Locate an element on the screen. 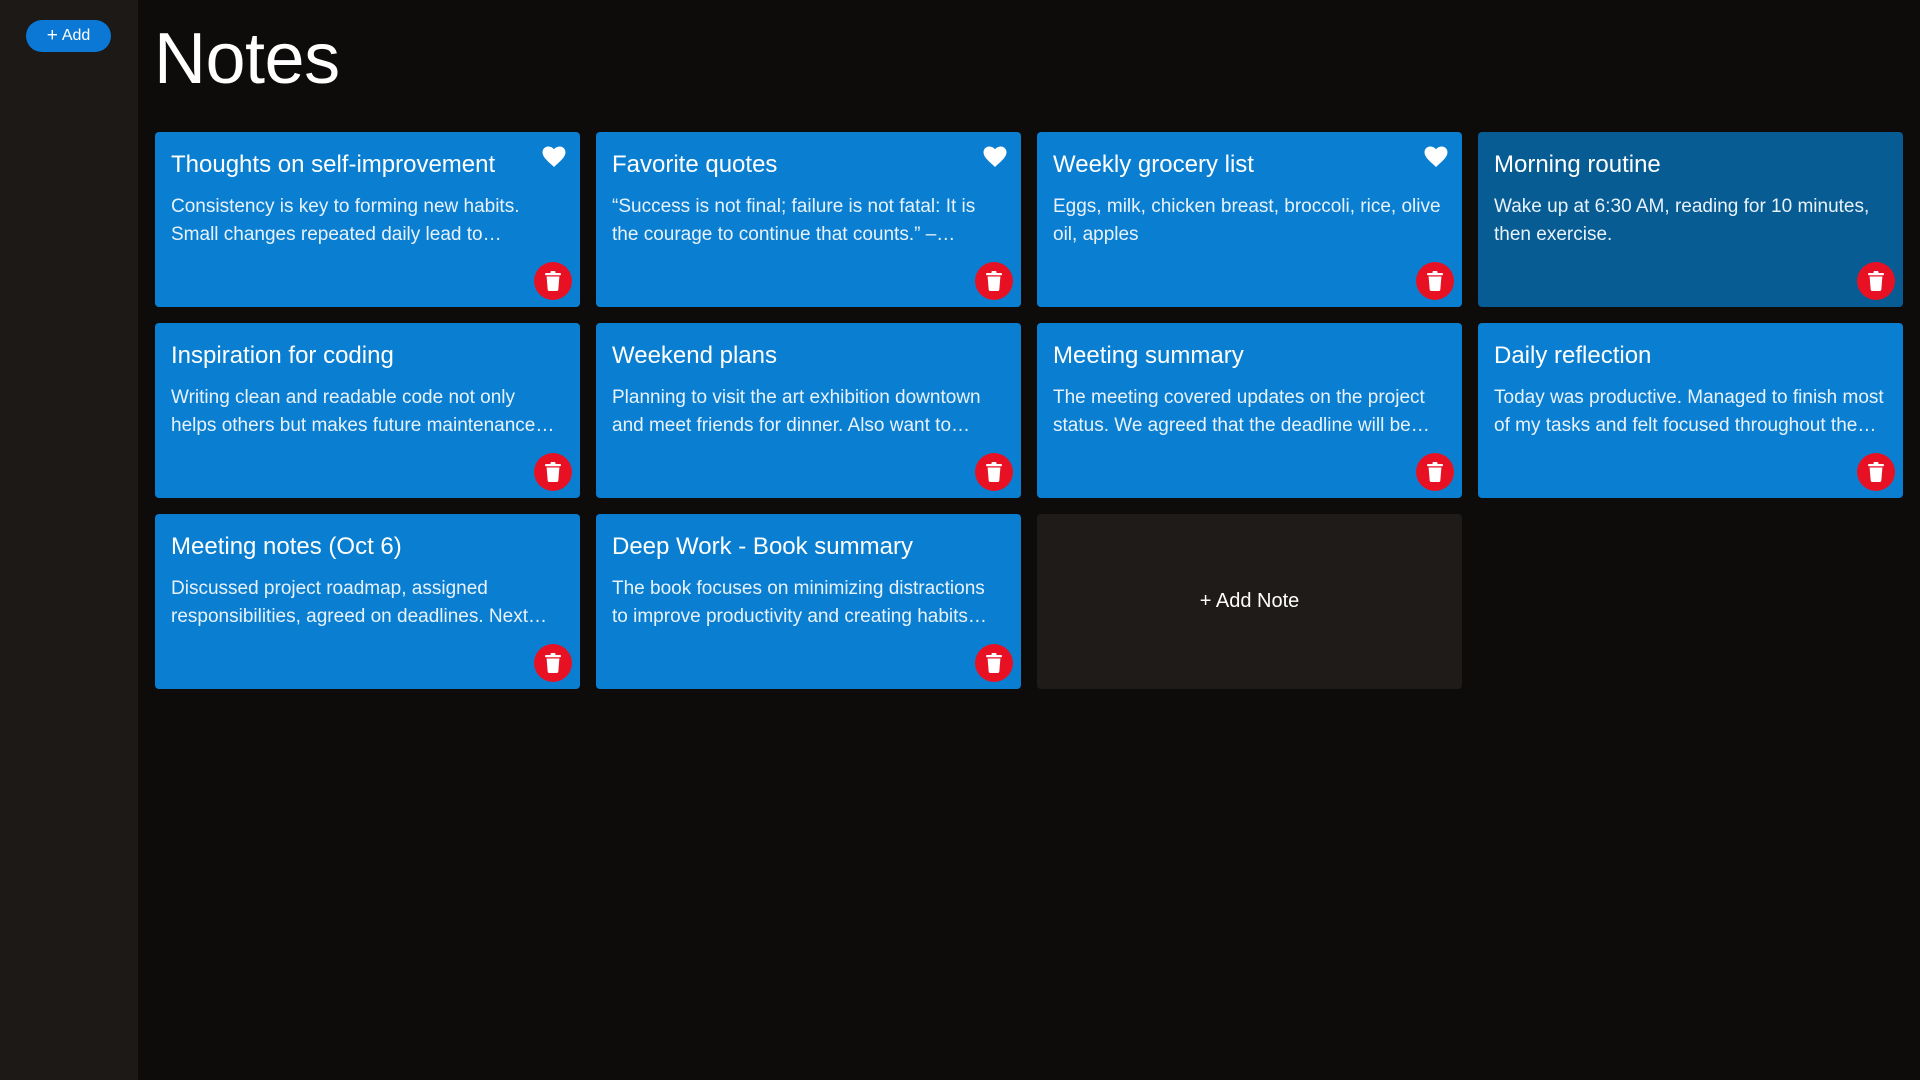 This screenshot has height=1080, width=1920. note-title: Deep Work - Book summary is located at coordinates (762, 546).